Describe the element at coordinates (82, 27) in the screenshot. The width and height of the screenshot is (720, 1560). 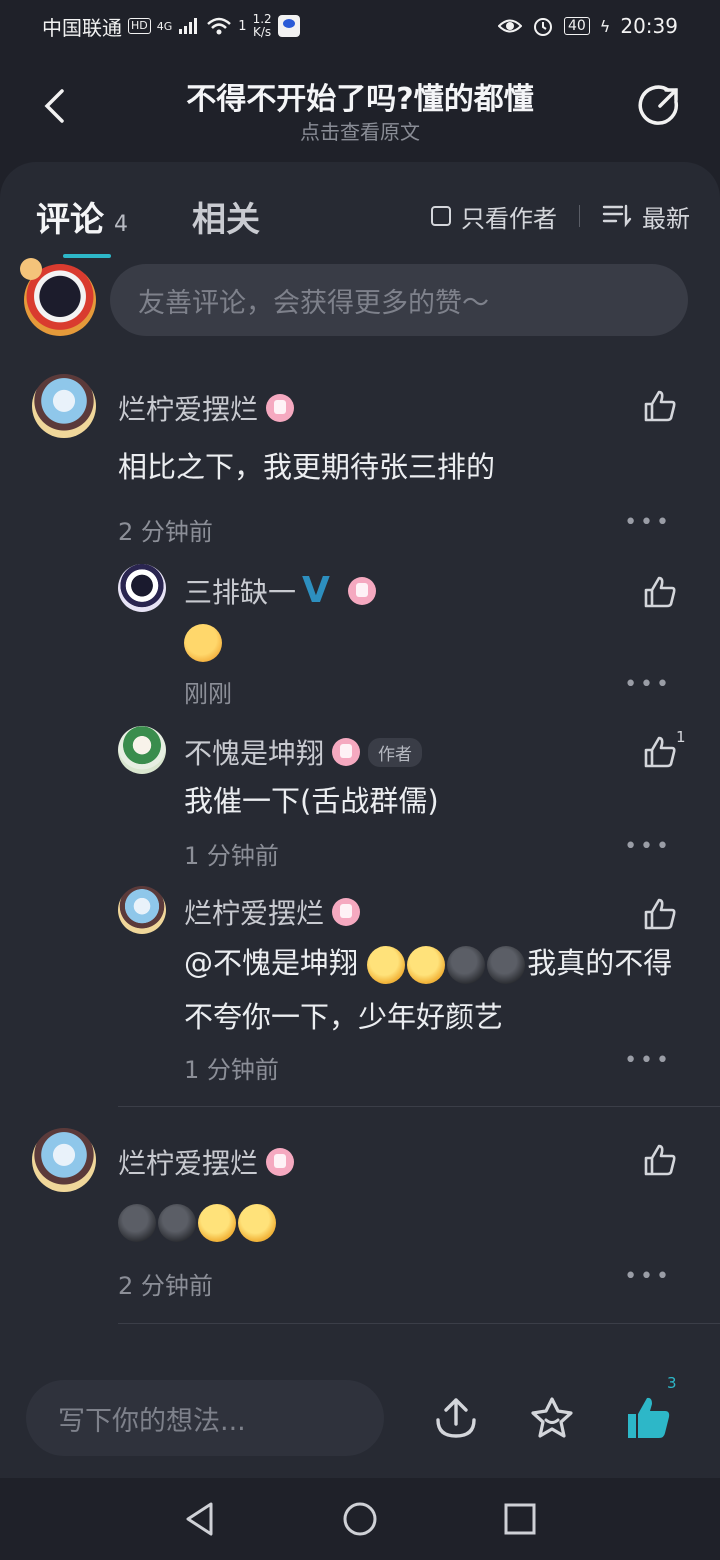
I see `carrier-label: 中国联通` at that location.